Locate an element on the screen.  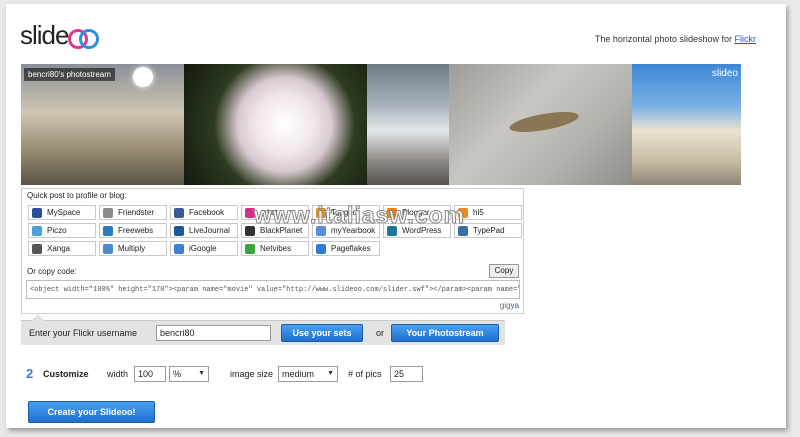
service-button-xanga: Xanga is located at coordinates (62, 248).